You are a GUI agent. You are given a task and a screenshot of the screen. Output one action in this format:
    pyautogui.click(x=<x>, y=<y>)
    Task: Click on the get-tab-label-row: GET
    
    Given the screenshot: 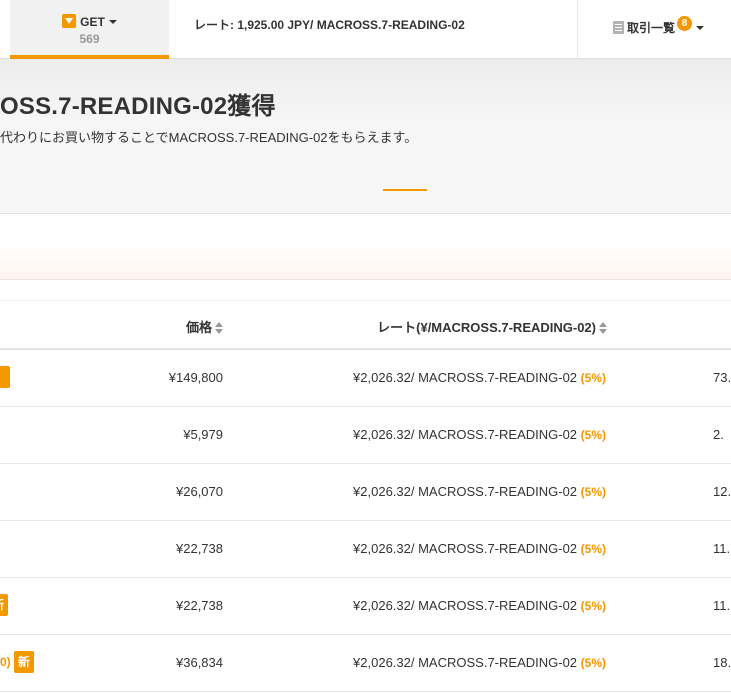 What is the action you would take?
    pyautogui.click(x=89, y=21)
    